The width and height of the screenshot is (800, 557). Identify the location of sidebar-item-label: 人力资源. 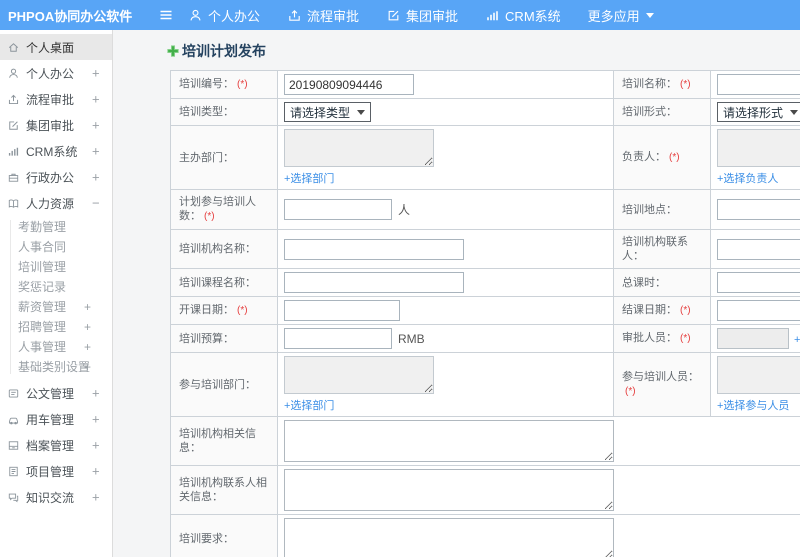
(50, 203).